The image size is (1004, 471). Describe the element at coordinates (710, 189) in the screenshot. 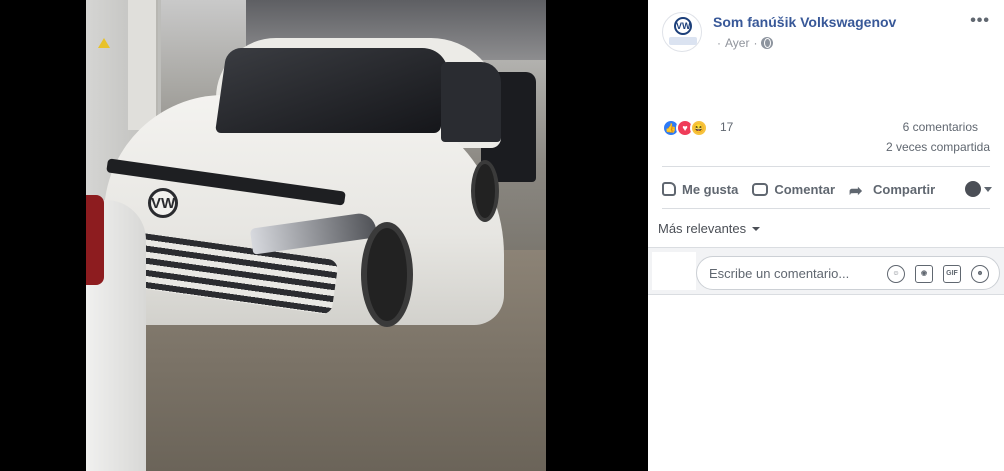

I see `like-label: Me gusta` at that location.